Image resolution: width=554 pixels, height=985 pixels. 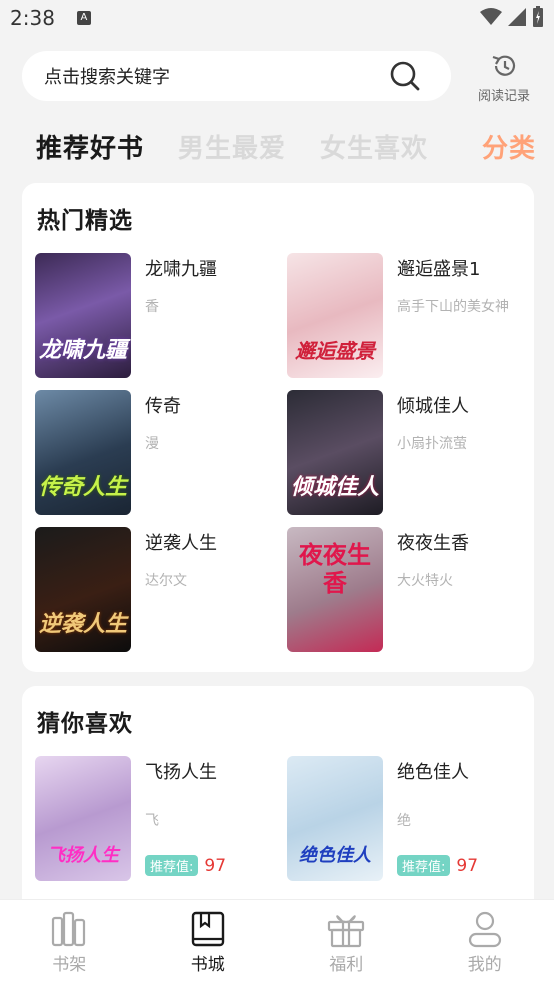 I want to click on cover-title: 逆袭人生, so click(x=82, y=624).